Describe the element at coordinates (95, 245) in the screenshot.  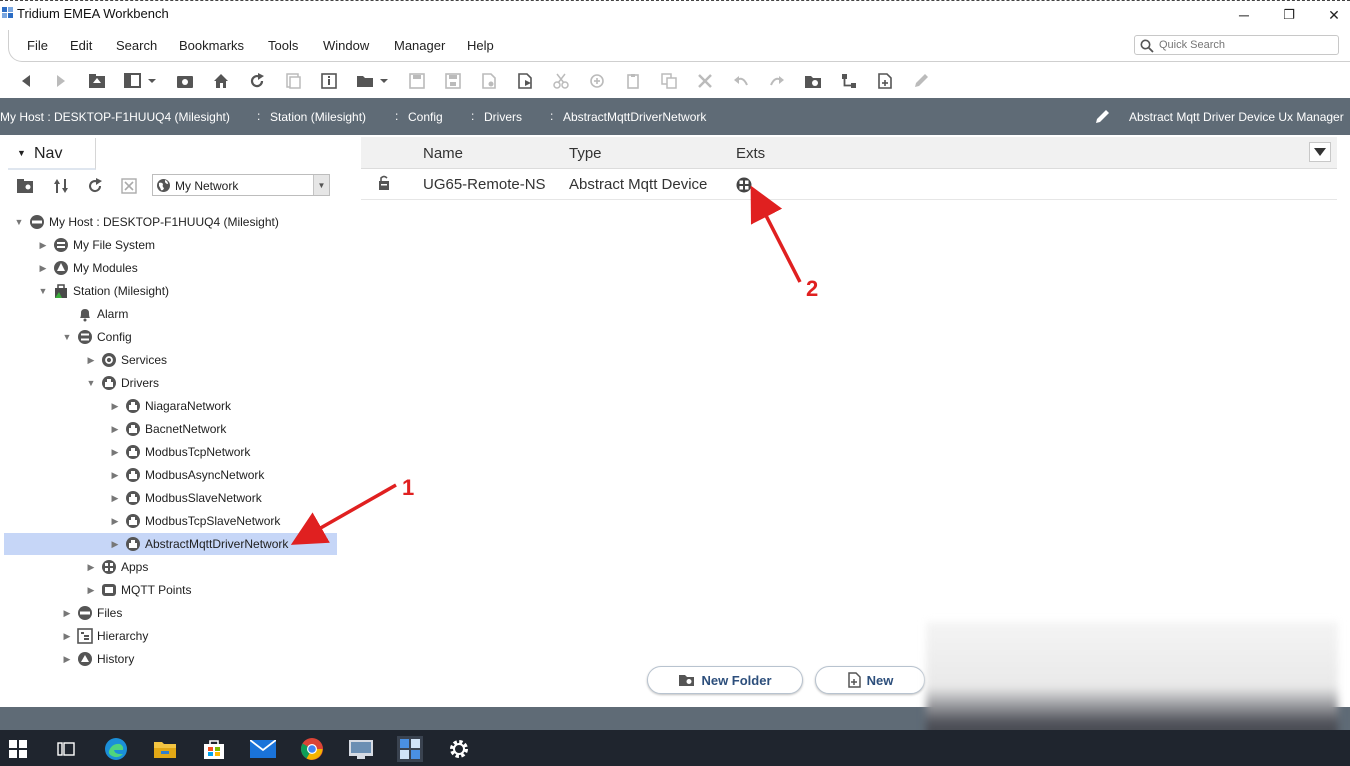
I see `tree-node: ▶ My File System` at that location.